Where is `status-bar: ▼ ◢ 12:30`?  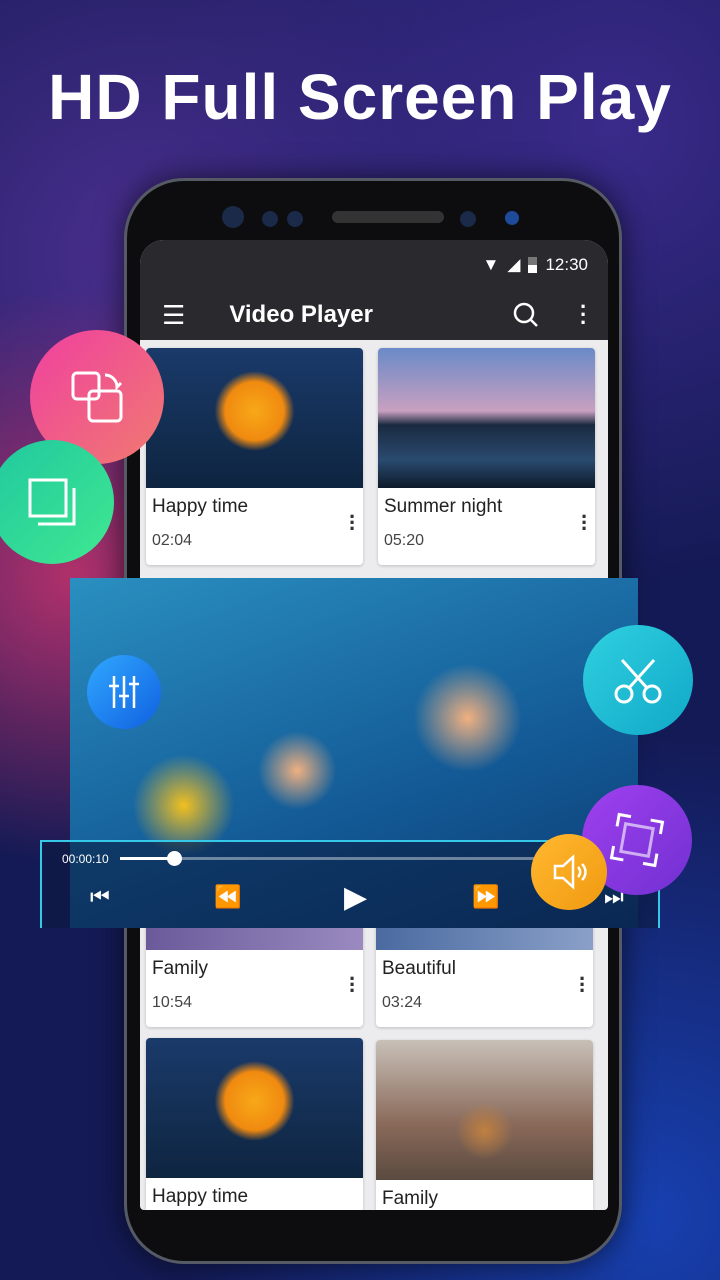
status-bar: ▼ ◢ 12:30 is located at coordinates (374, 265).